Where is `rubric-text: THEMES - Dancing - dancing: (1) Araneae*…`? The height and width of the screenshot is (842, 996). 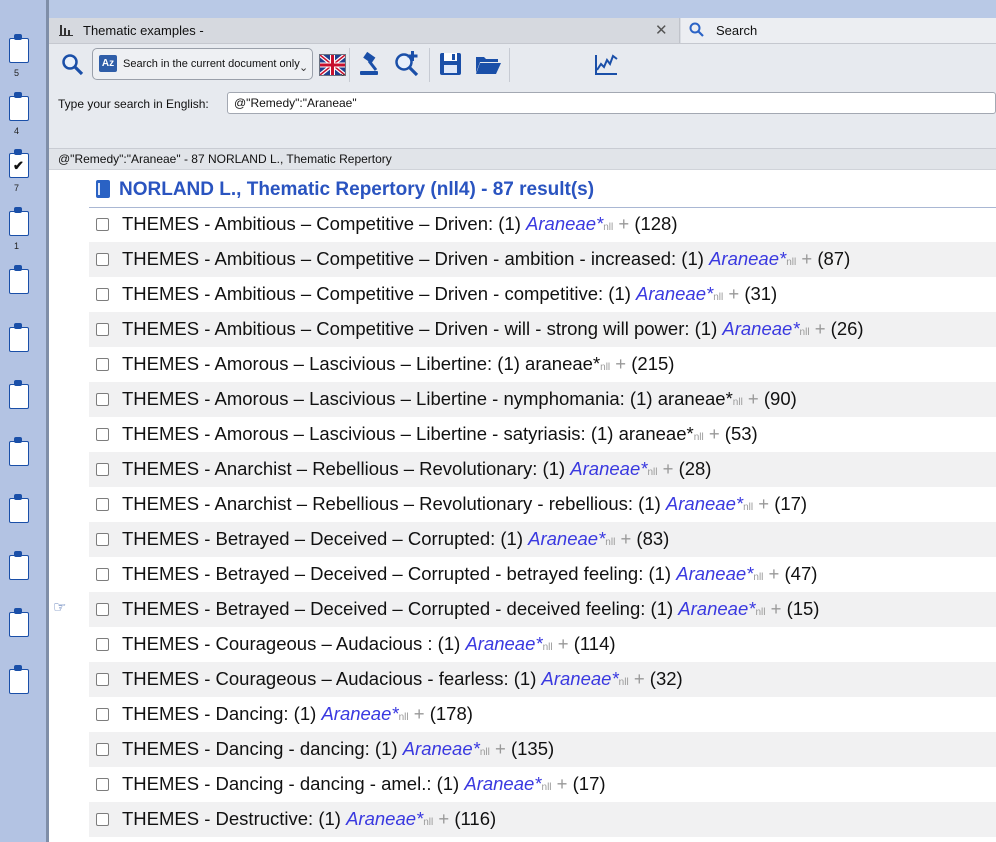
rubric-text: THEMES - Dancing - dancing: (1) Araneae*… is located at coordinates (338, 749).